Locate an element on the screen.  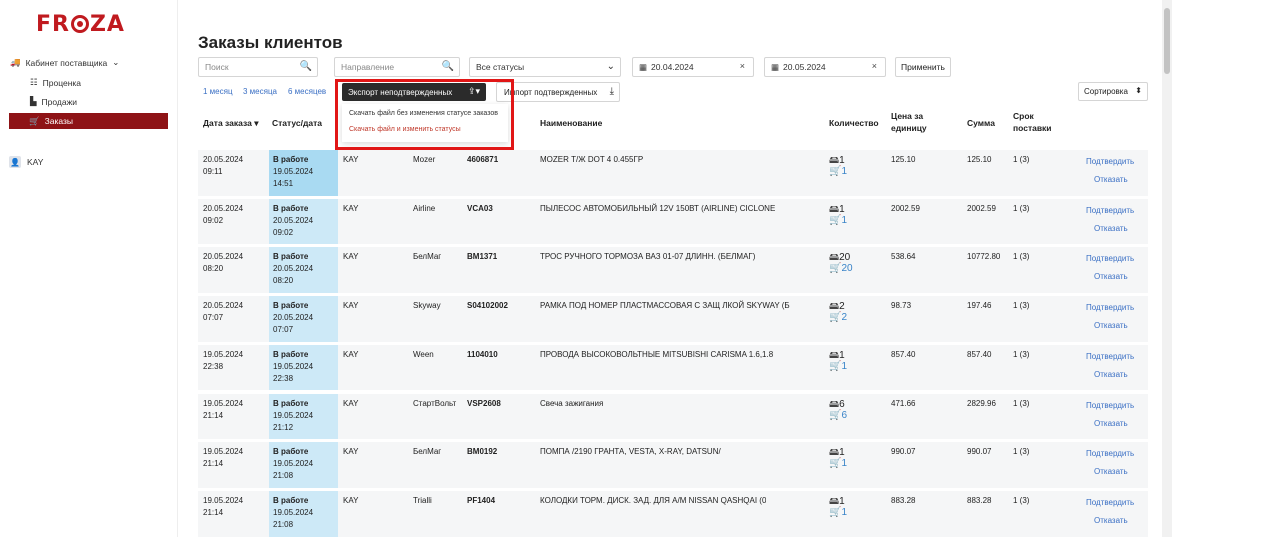
apply-button: Применить is located at coordinates (923, 67).